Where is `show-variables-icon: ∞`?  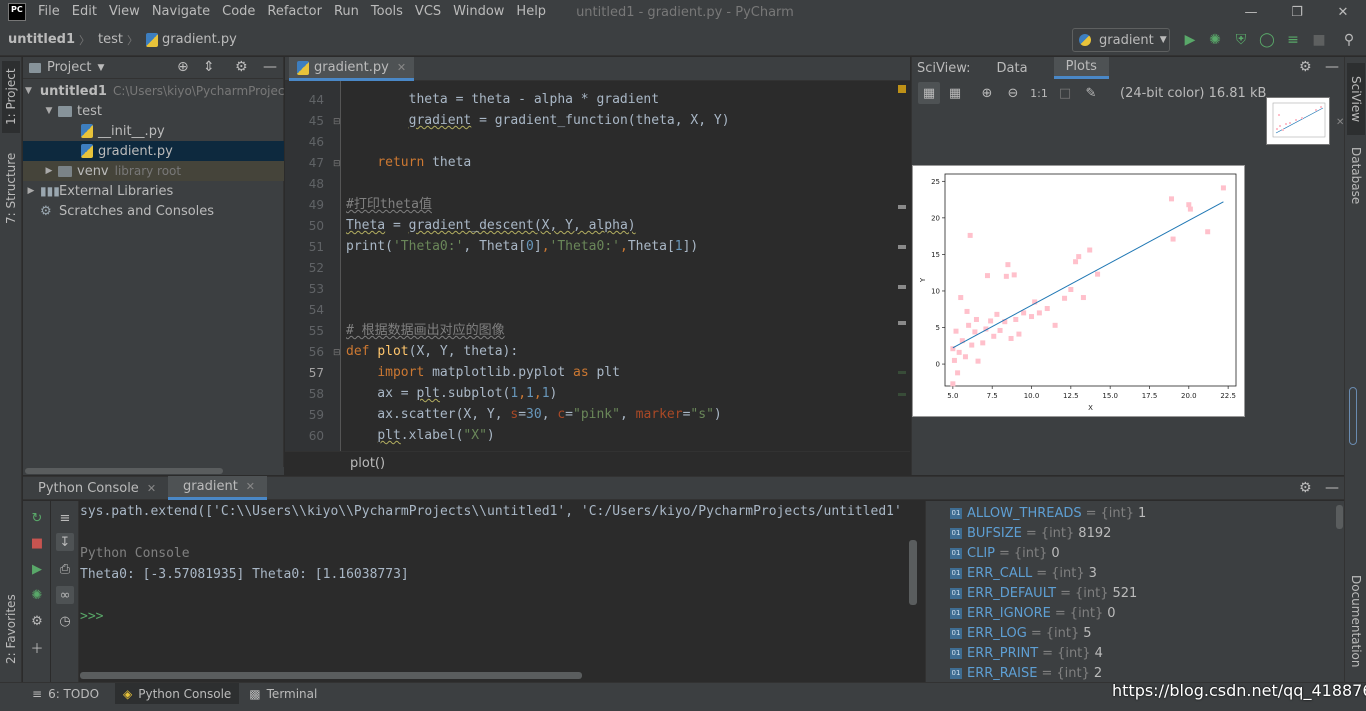 show-variables-icon: ∞ is located at coordinates (65, 595).